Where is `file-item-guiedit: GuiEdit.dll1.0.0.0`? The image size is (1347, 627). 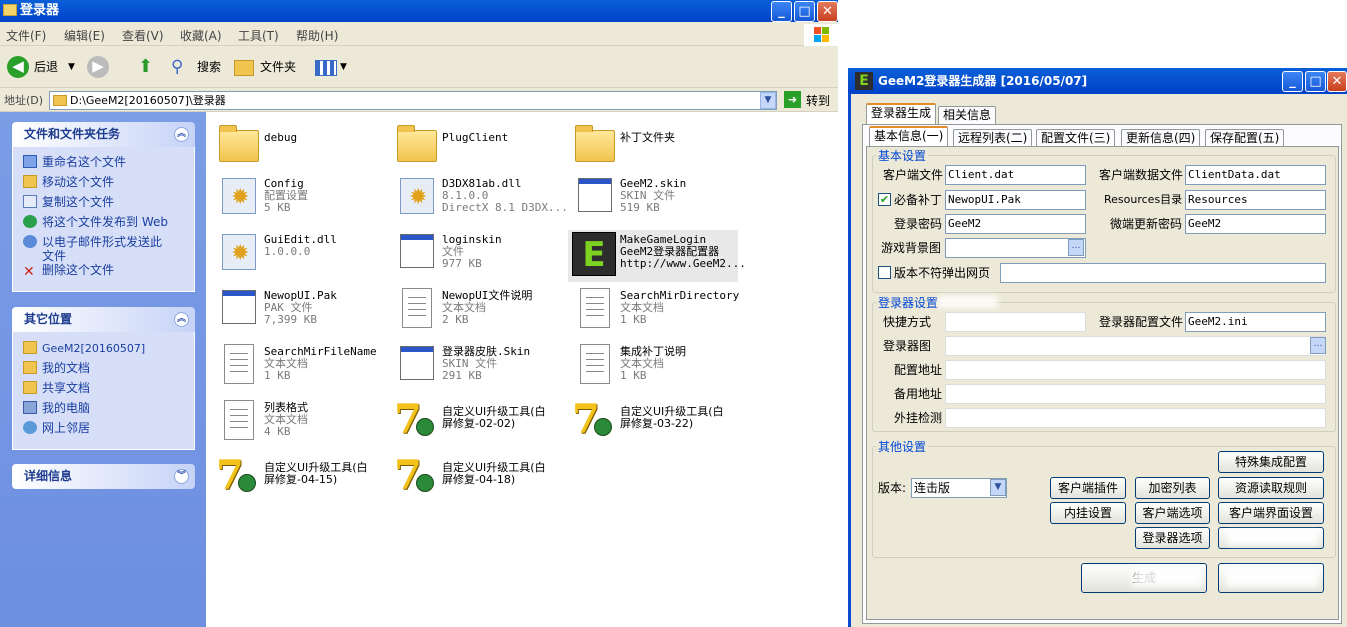
file-item-guiedit: GuiEdit.dll1.0.0.0 is located at coordinates (297, 252).